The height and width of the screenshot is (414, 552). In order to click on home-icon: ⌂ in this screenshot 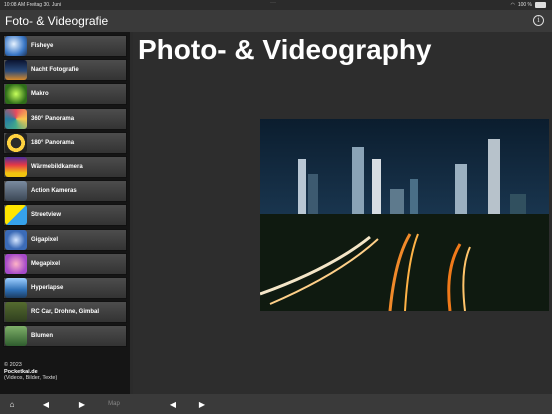, I will do `click(12, 404)`.